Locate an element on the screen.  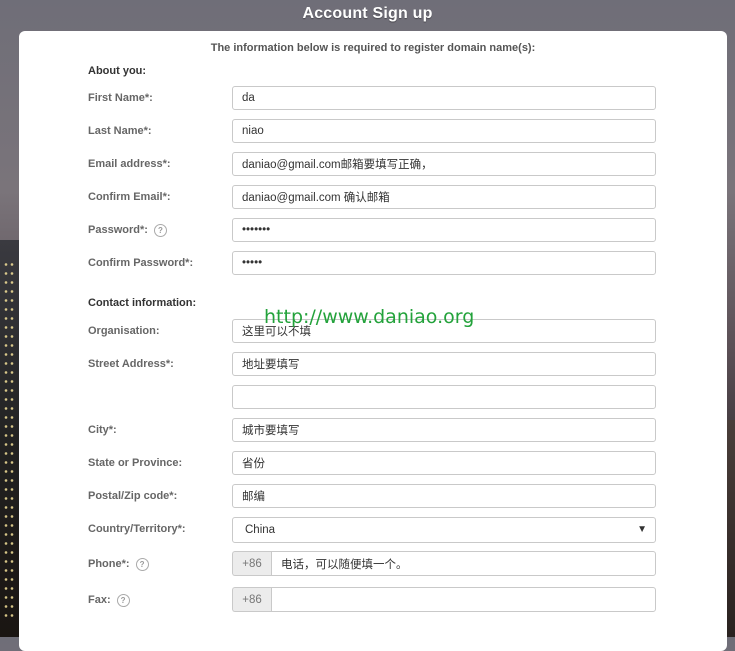
fax-field: +86 is located at coordinates (444, 599).